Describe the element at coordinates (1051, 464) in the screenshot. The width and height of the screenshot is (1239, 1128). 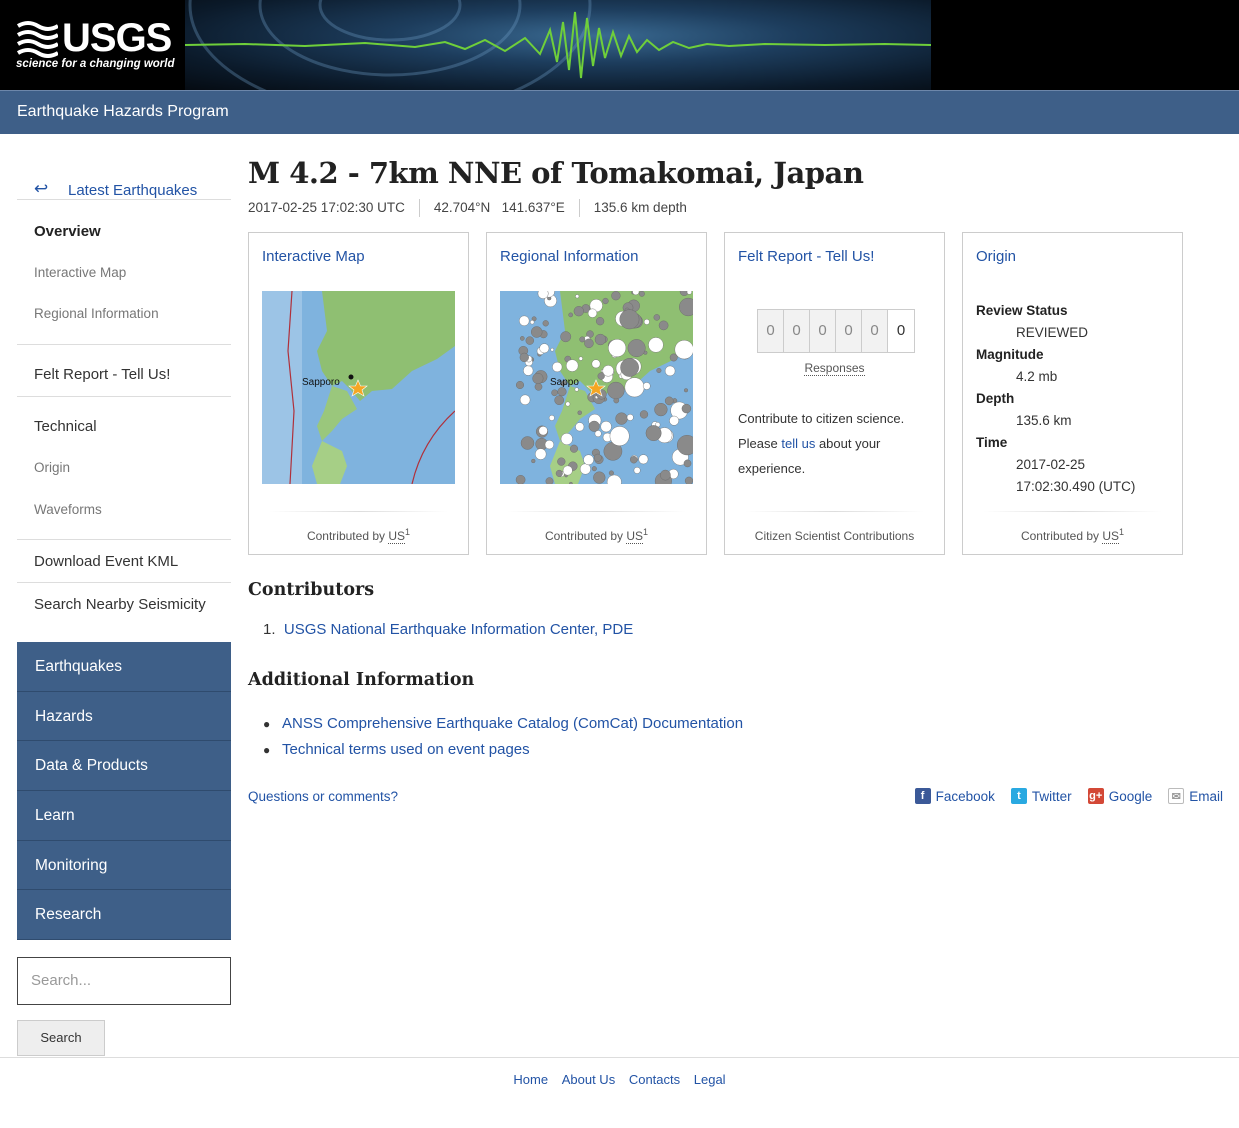
I see `time-date-value: 2017-02-25` at that location.